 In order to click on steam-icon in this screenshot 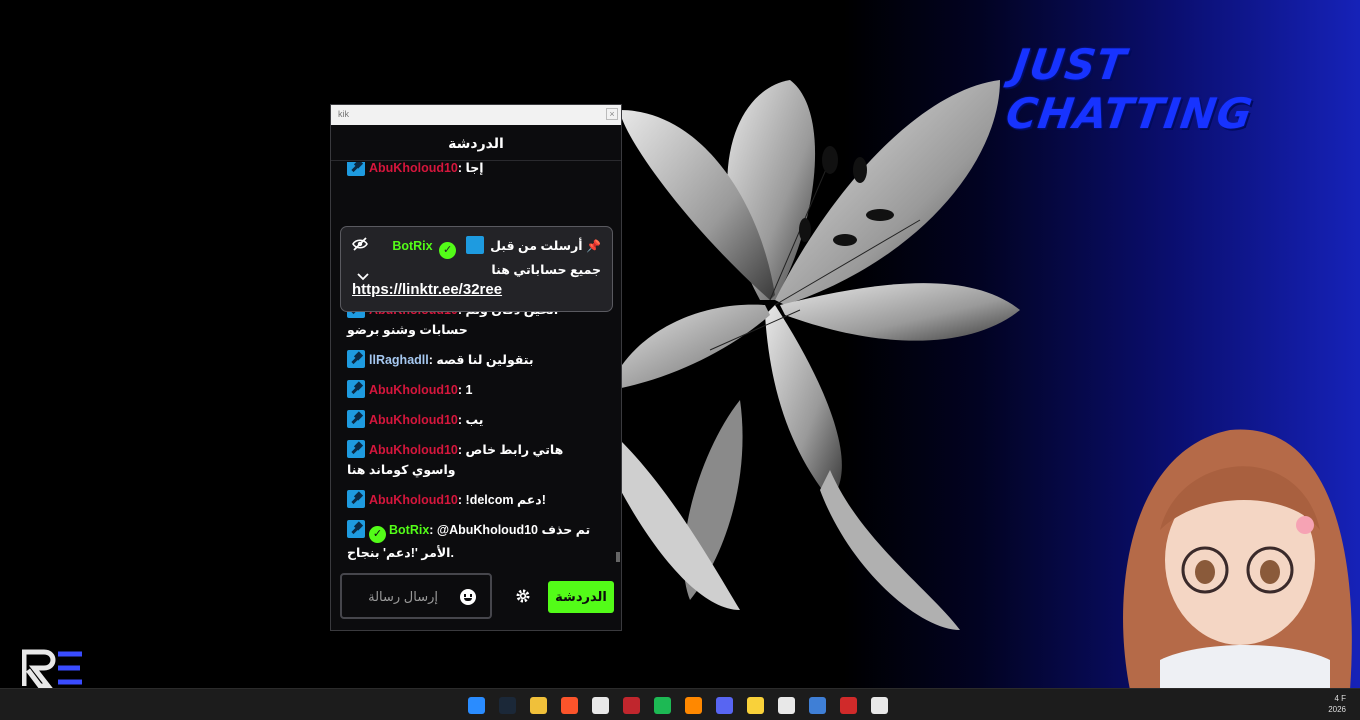, I will do `click(507, 705)`.